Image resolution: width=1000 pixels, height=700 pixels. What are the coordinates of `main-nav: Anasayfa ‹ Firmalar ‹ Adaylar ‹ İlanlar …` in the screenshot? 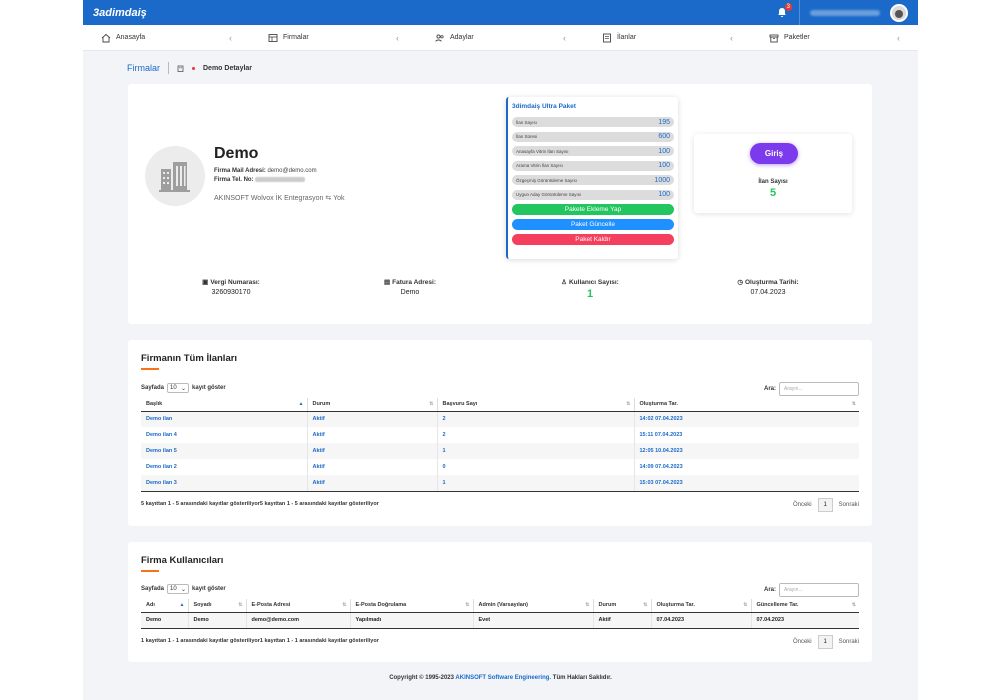 It's located at (500, 38).